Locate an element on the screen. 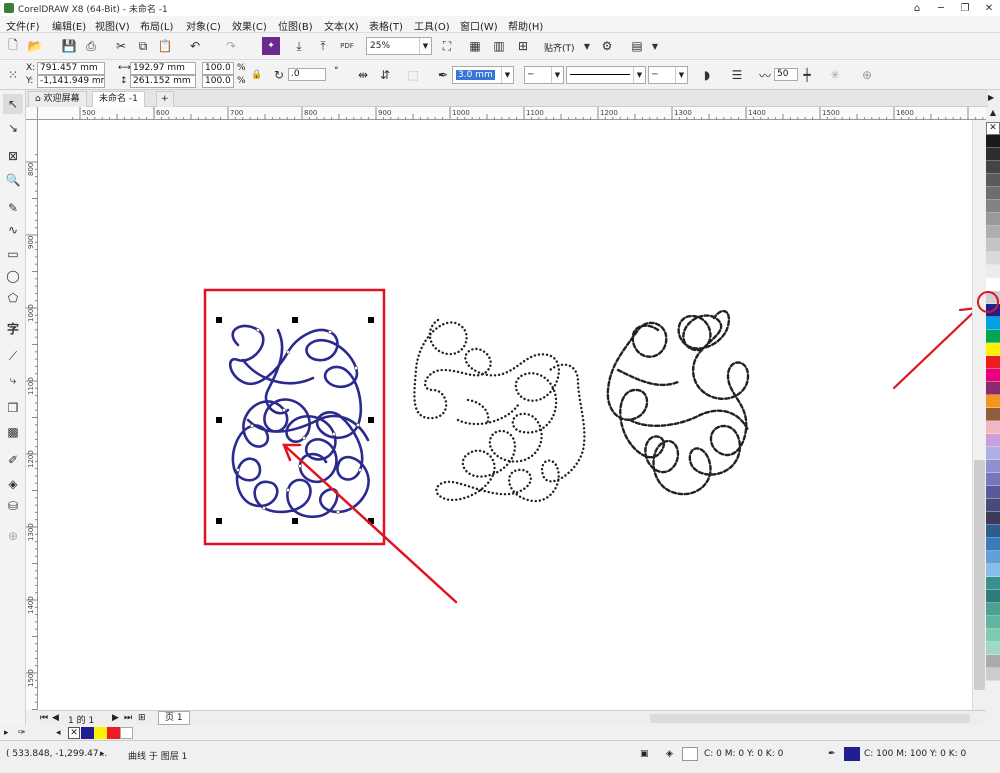 This screenshot has width=1000, height=773. doc-swatch-red is located at coordinates (113, 733).